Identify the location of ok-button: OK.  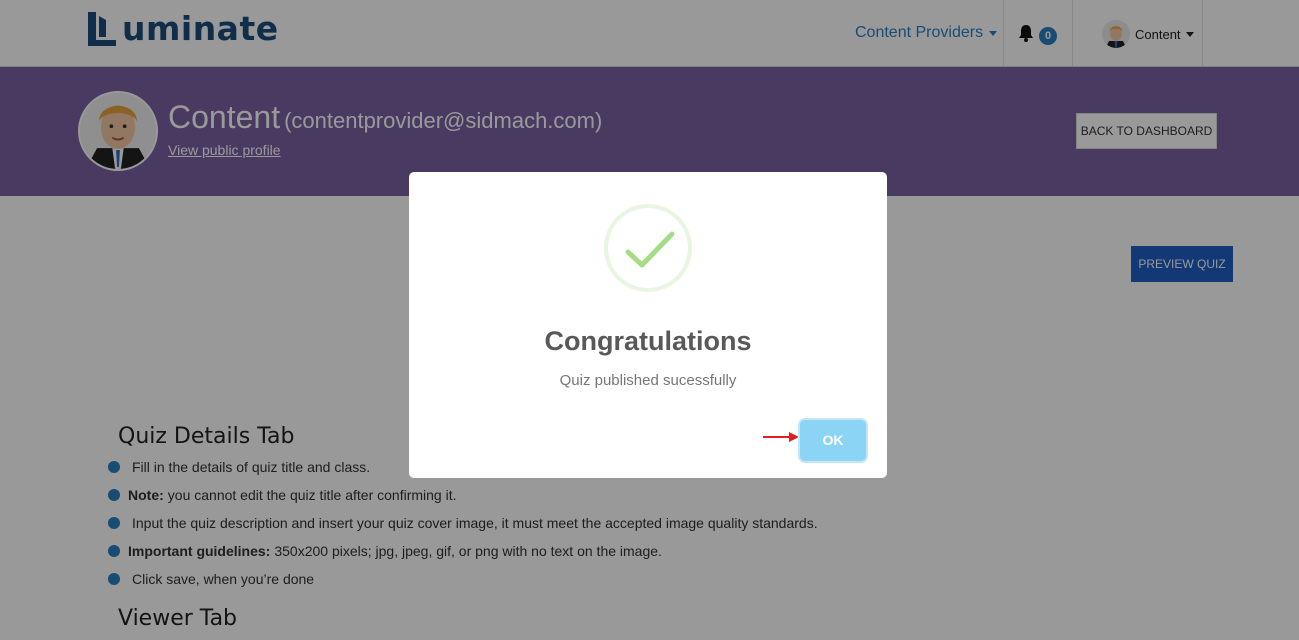
(833, 440).